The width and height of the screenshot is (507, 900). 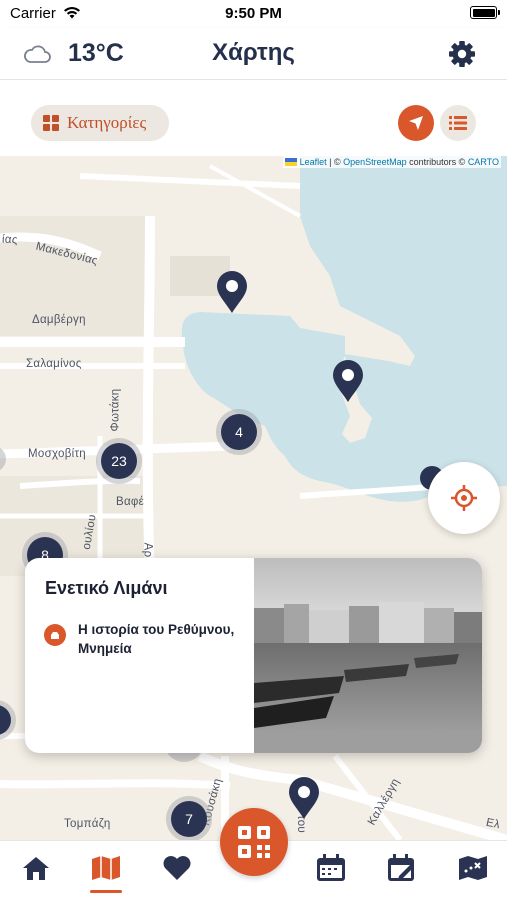 I want to click on street-label: Αρ, so click(x=147, y=550).